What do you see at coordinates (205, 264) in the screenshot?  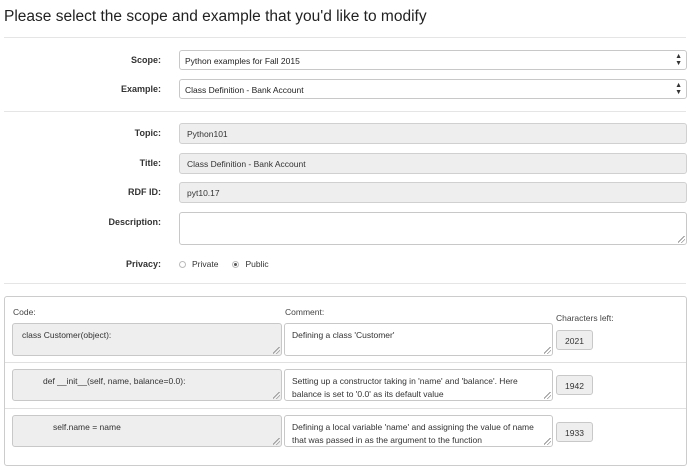 I see `privacy-private-label: Private` at bounding box center [205, 264].